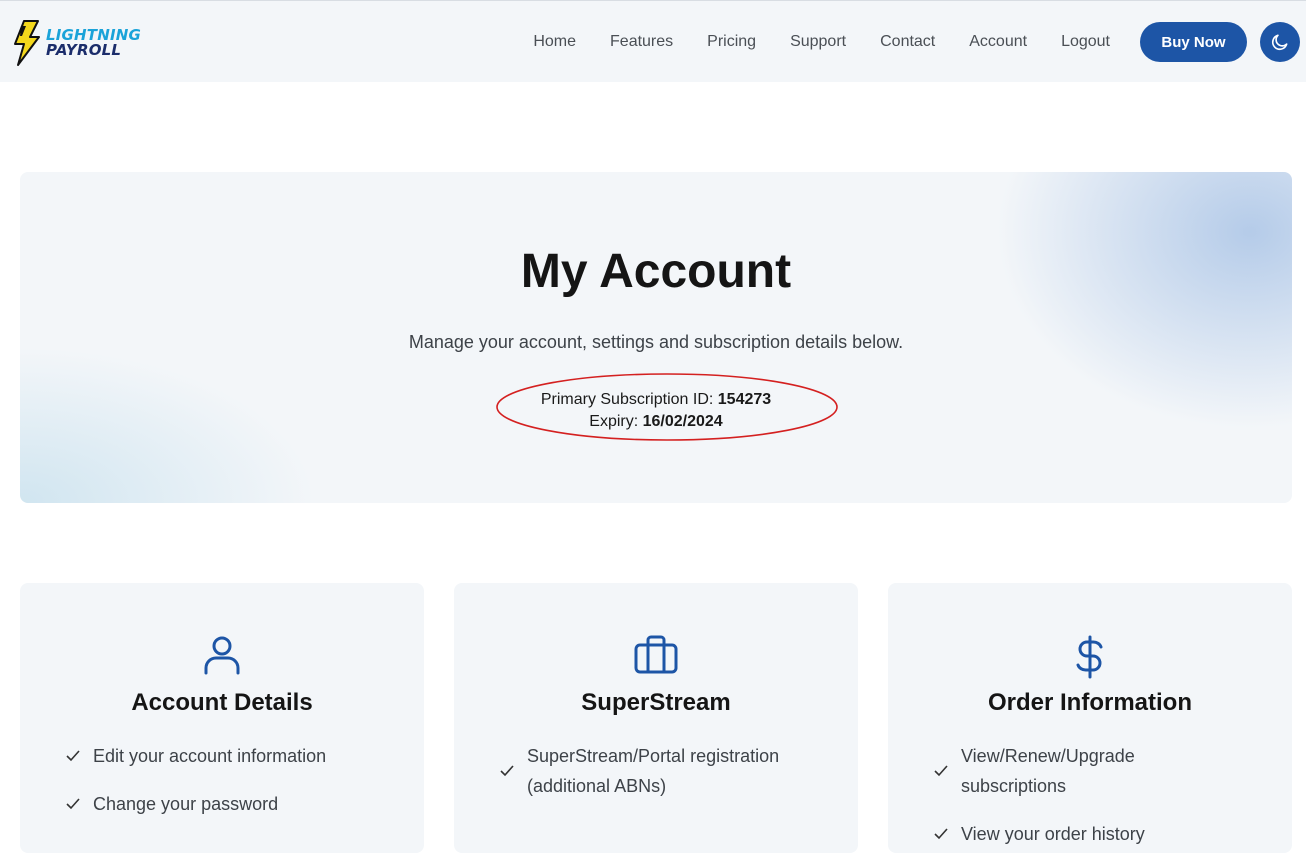  Describe the element at coordinates (186, 804) in the screenshot. I see `list-item-label: Change your password` at that location.